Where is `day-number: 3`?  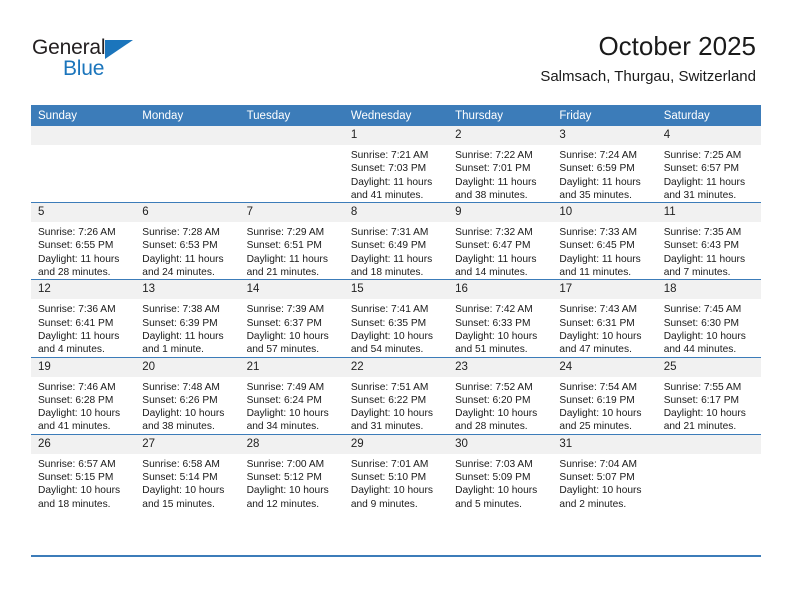
day-number: 3 is located at coordinates (604, 135).